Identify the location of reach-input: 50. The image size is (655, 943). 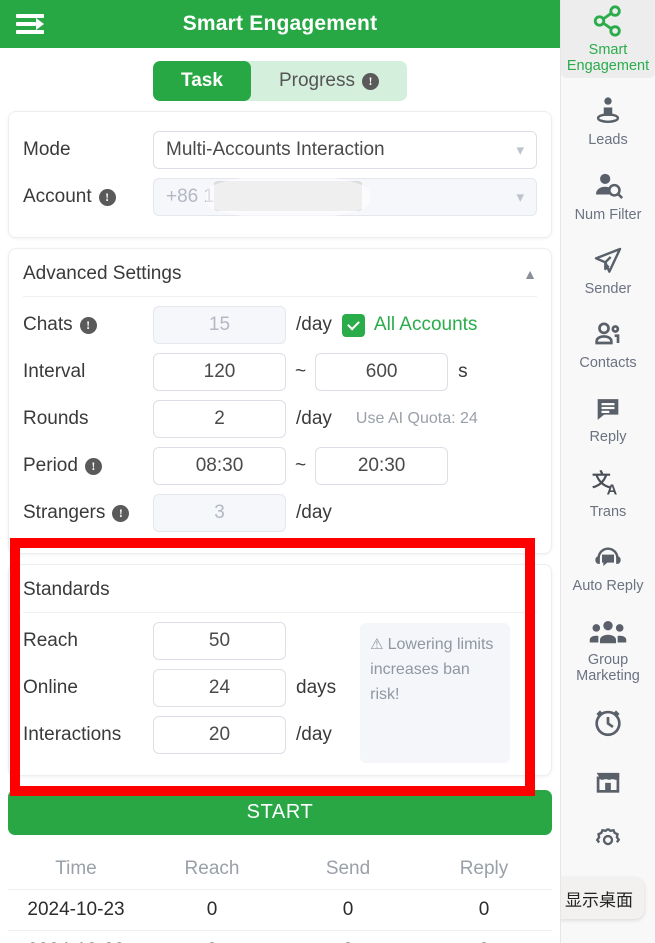
(219, 641).